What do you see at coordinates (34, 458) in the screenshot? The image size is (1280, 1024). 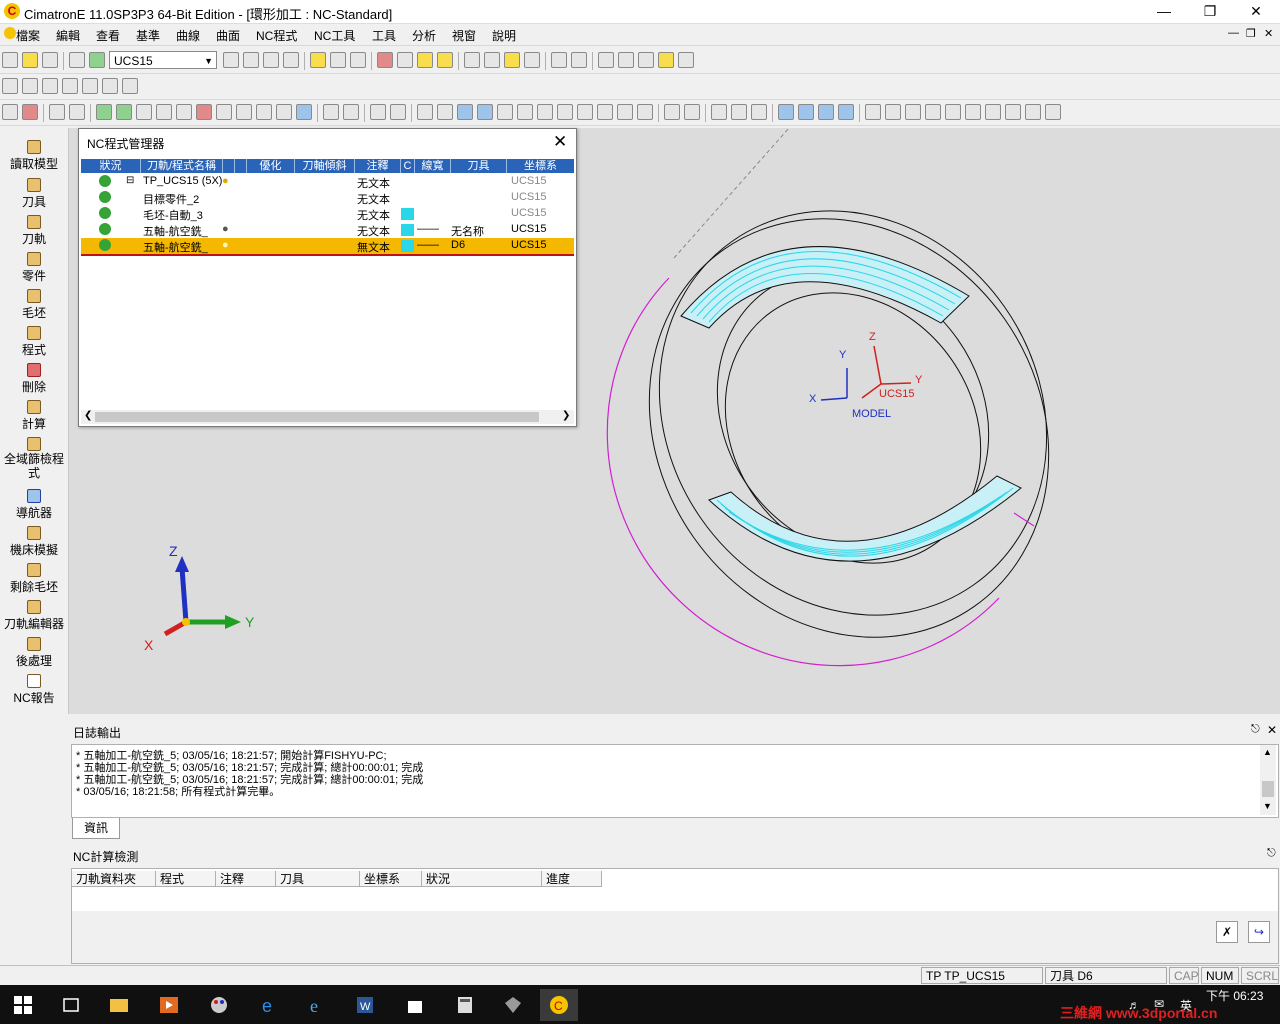 I see `guide-global-filter: 全域篩檢程式` at bounding box center [34, 458].